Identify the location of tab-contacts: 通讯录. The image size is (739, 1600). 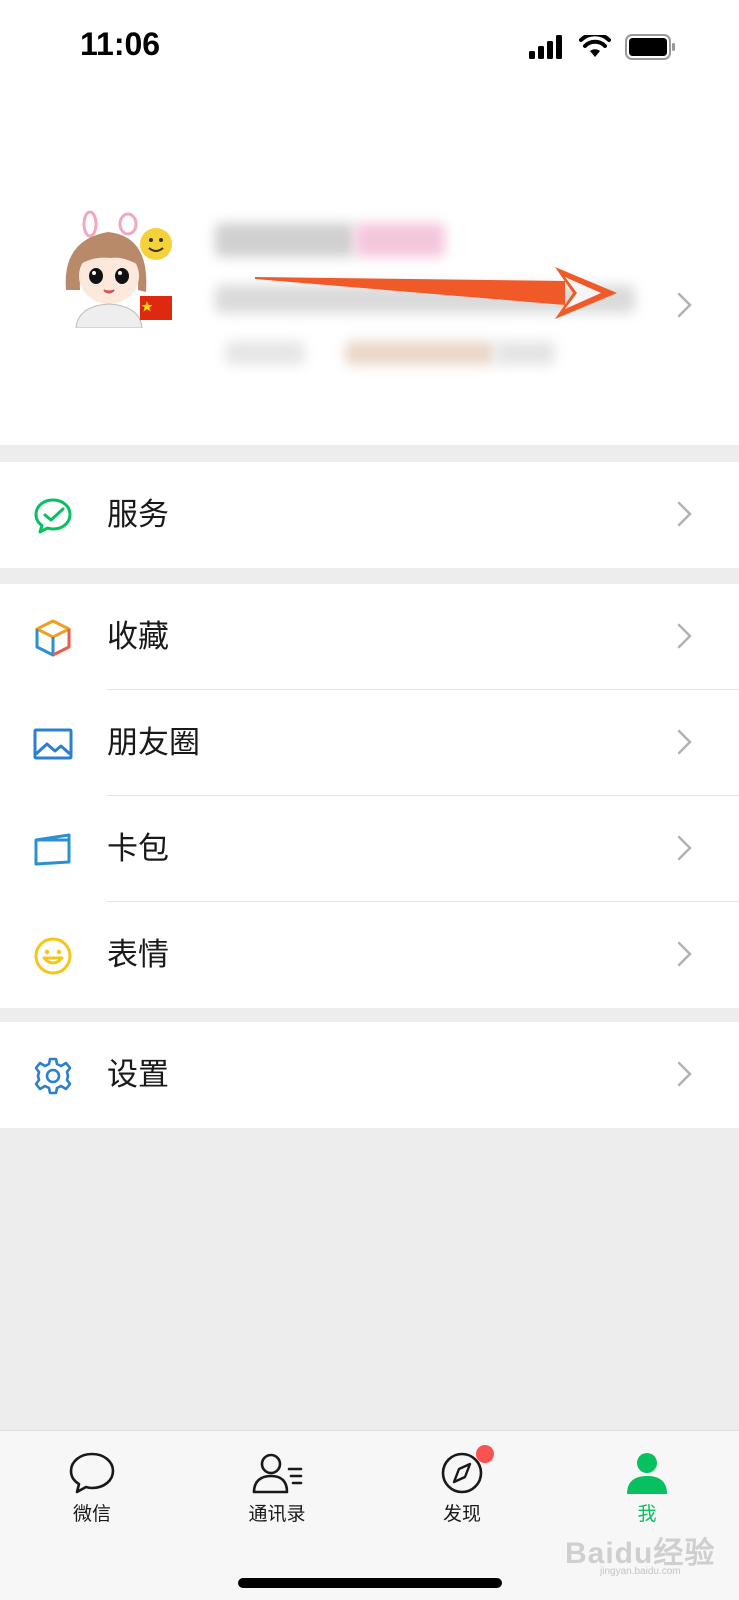
(277, 1488).